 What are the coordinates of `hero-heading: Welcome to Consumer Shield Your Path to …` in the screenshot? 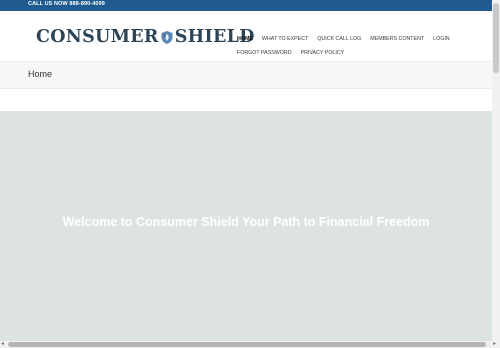 It's located at (246, 222).